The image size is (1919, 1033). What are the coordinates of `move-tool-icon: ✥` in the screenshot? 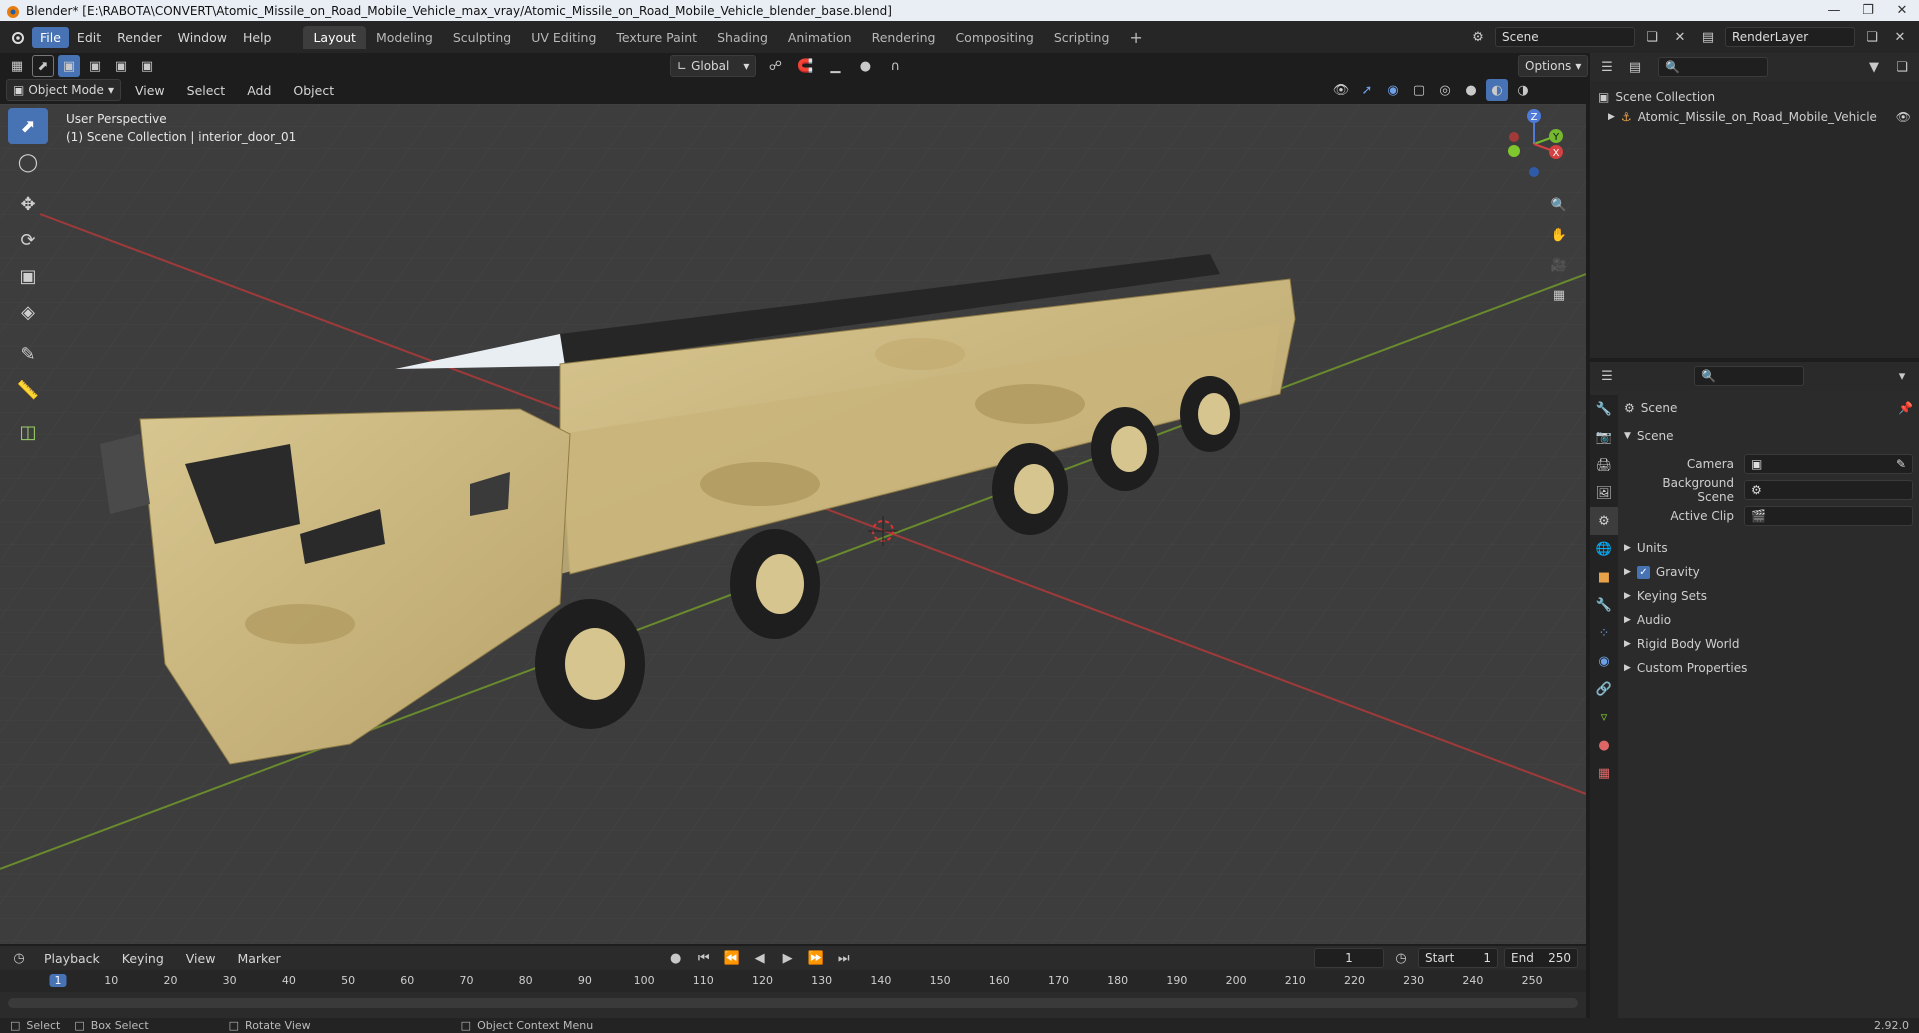 It's located at (28, 204).